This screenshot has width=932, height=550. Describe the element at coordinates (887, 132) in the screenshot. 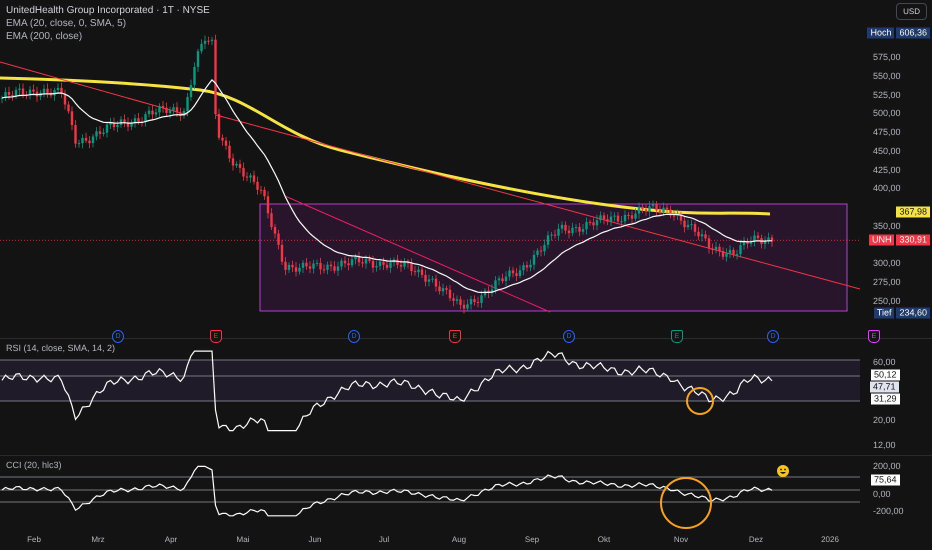

I see `price-axis-label: 475,00` at that location.